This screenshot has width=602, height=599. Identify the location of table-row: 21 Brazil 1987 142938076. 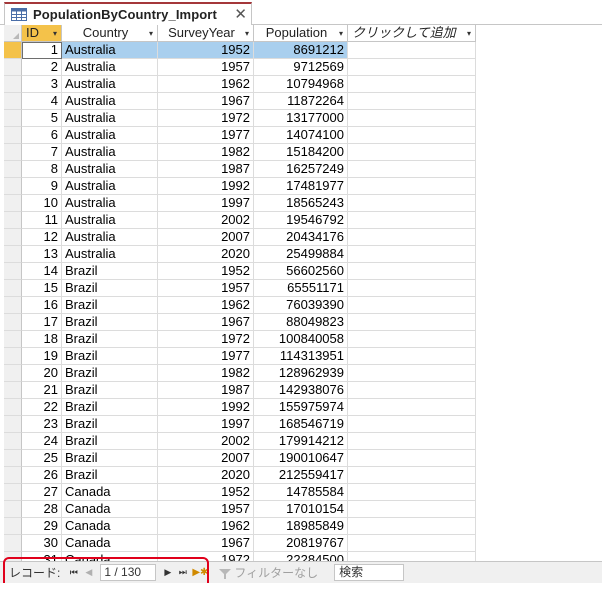
(240, 390).